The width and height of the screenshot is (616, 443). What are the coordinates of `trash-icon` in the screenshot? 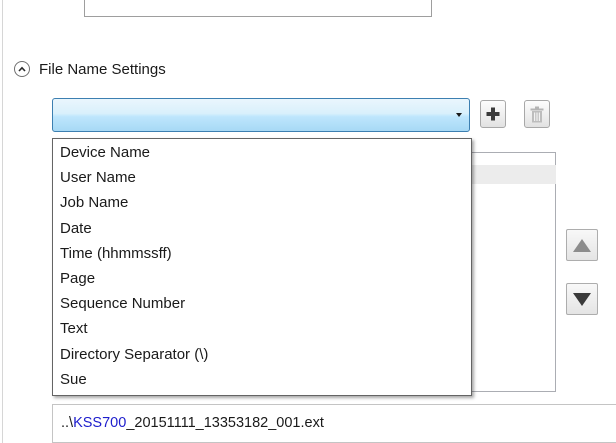 It's located at (537, 114).